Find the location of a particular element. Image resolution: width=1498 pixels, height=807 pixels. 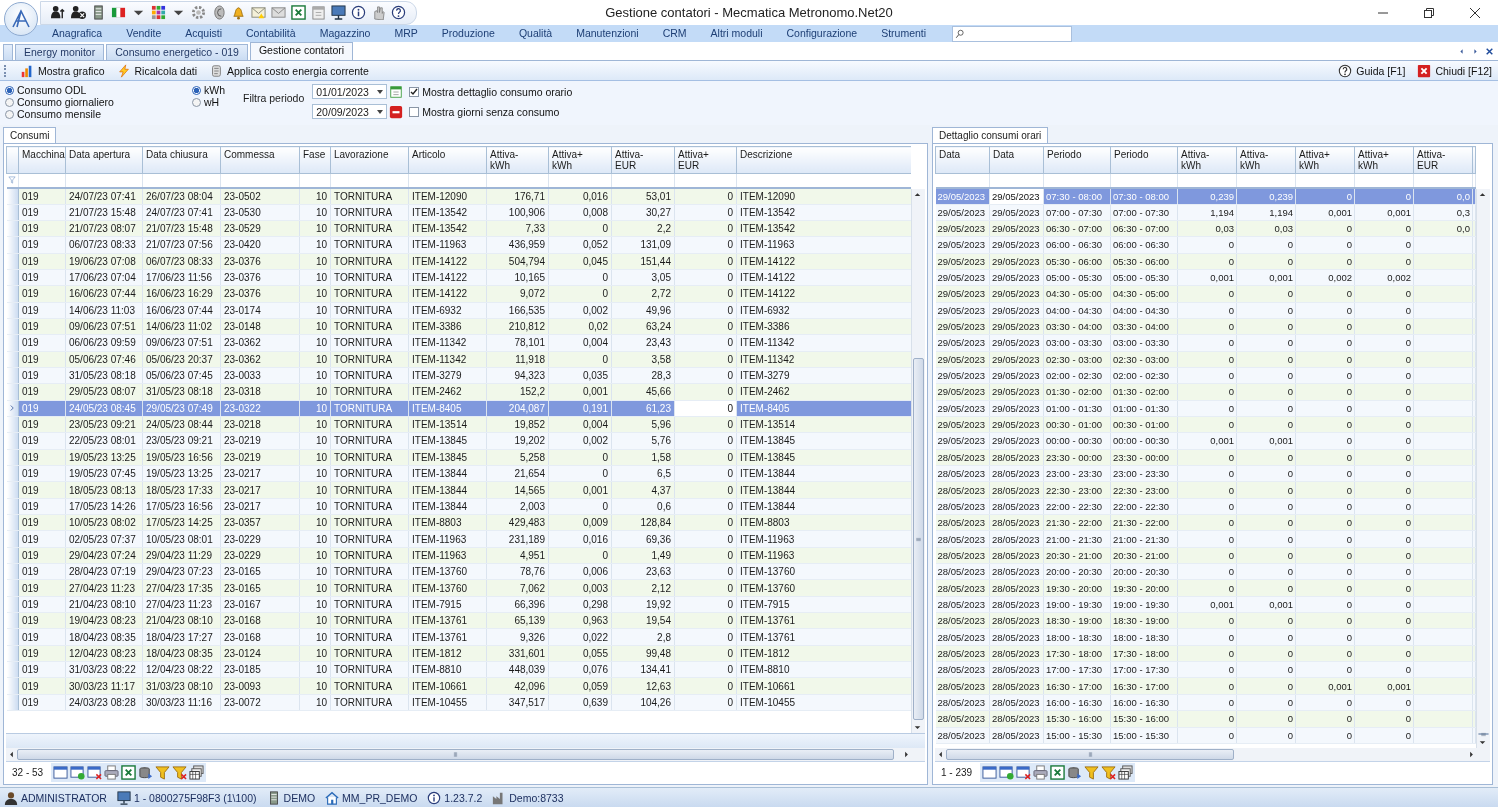

search-field is located at coordinates (1012, 33).